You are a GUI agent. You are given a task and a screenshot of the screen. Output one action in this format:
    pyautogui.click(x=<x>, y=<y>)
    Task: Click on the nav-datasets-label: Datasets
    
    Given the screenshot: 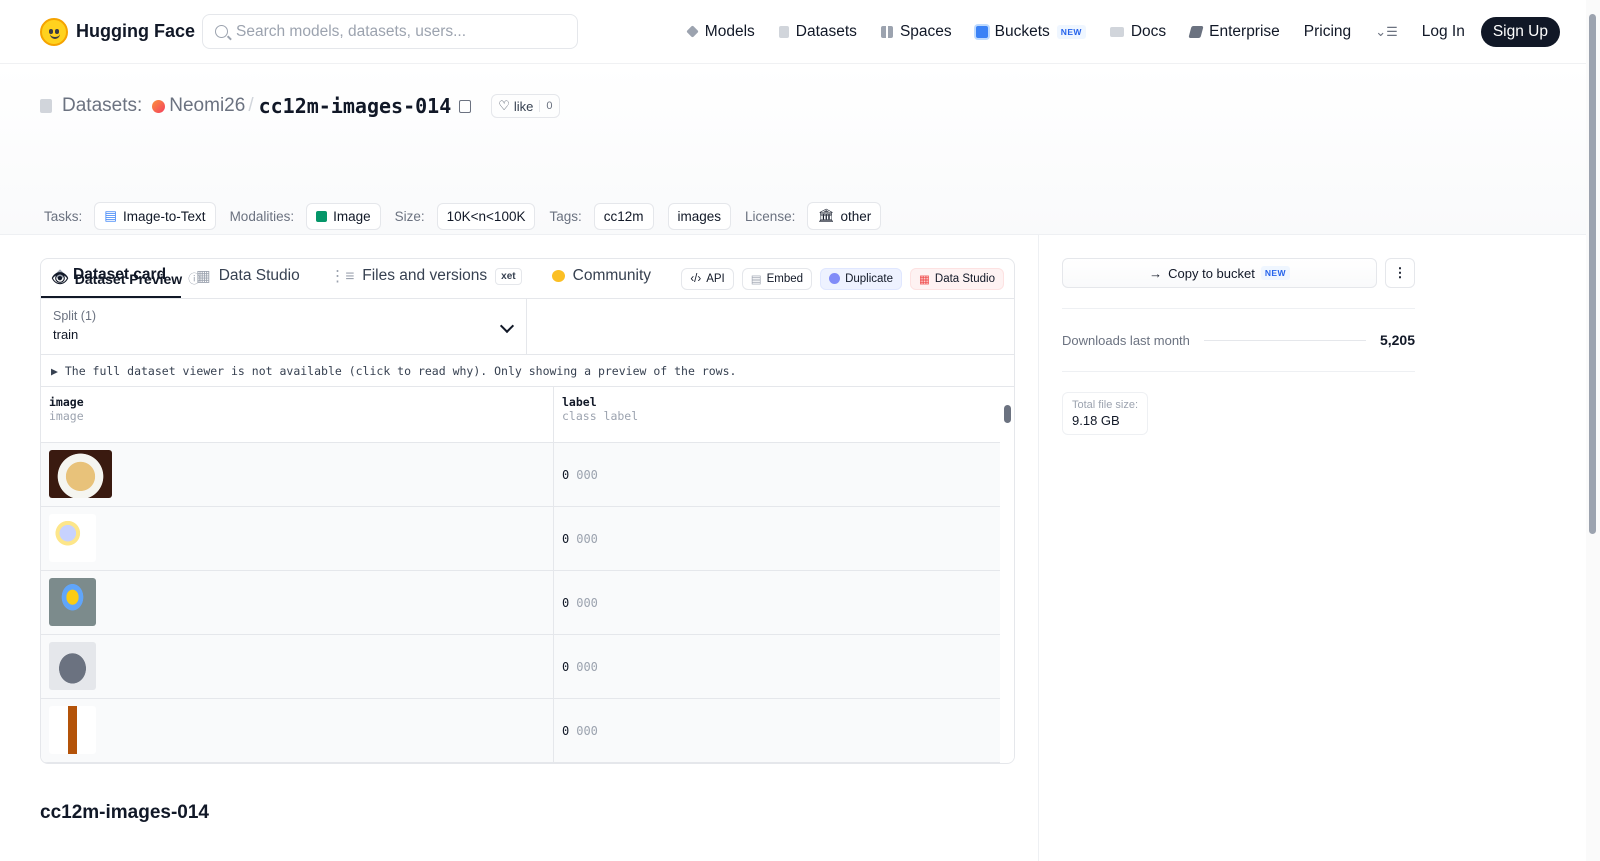 What is the action you would take?
    pyautogui.click(x=826, y=31)
    